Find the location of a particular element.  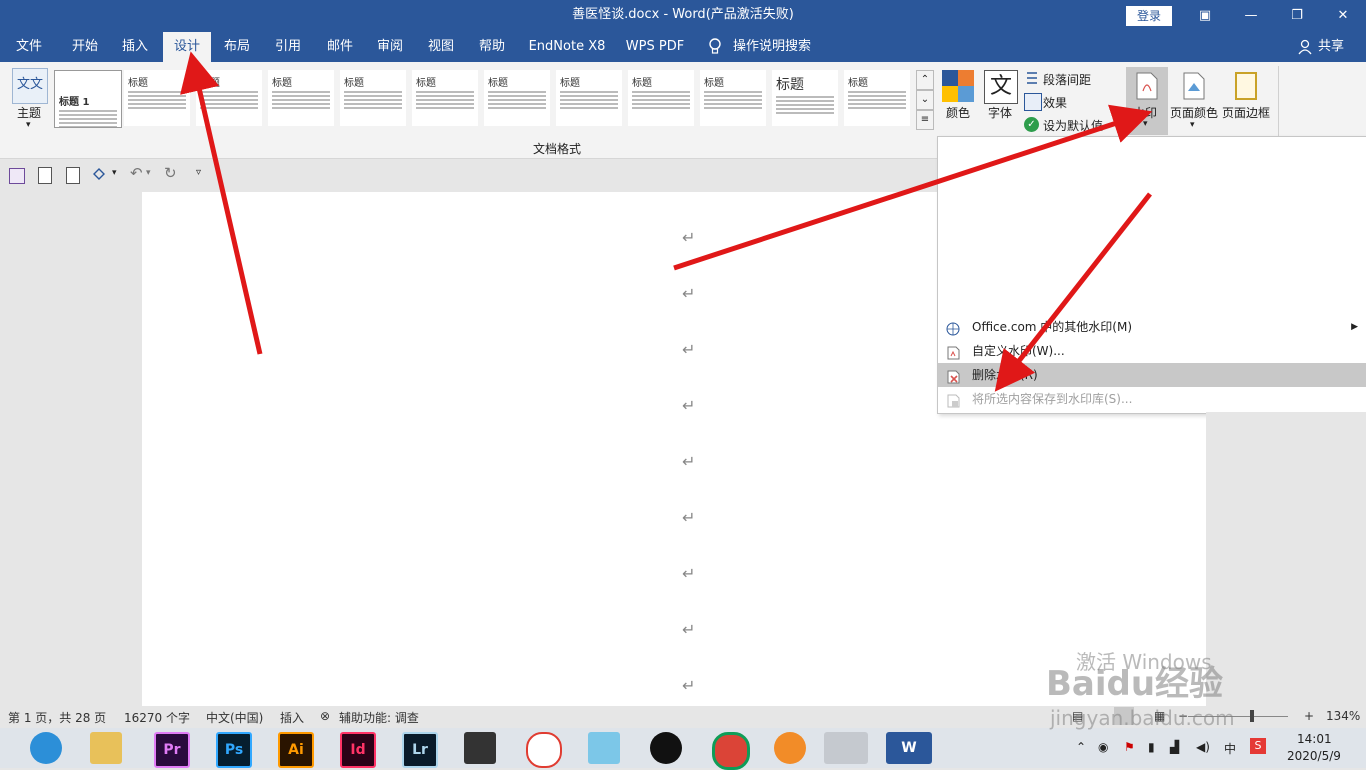

browser-icon is located at coordinates (46, 748).